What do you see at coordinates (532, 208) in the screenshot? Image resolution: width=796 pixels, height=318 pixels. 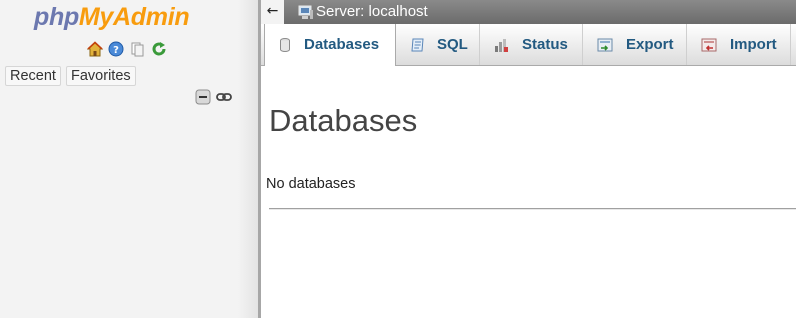 I see `content-divider` at bounding box center [532, 208].